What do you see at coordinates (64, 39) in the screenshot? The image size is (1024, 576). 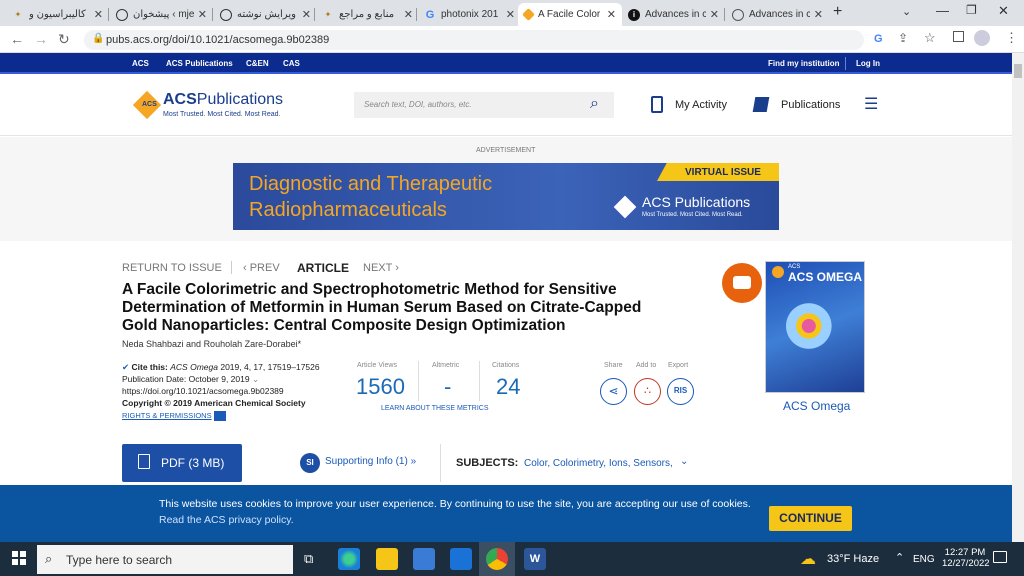 I see `reload-icon: ↻` at bounding box center [64, 39].